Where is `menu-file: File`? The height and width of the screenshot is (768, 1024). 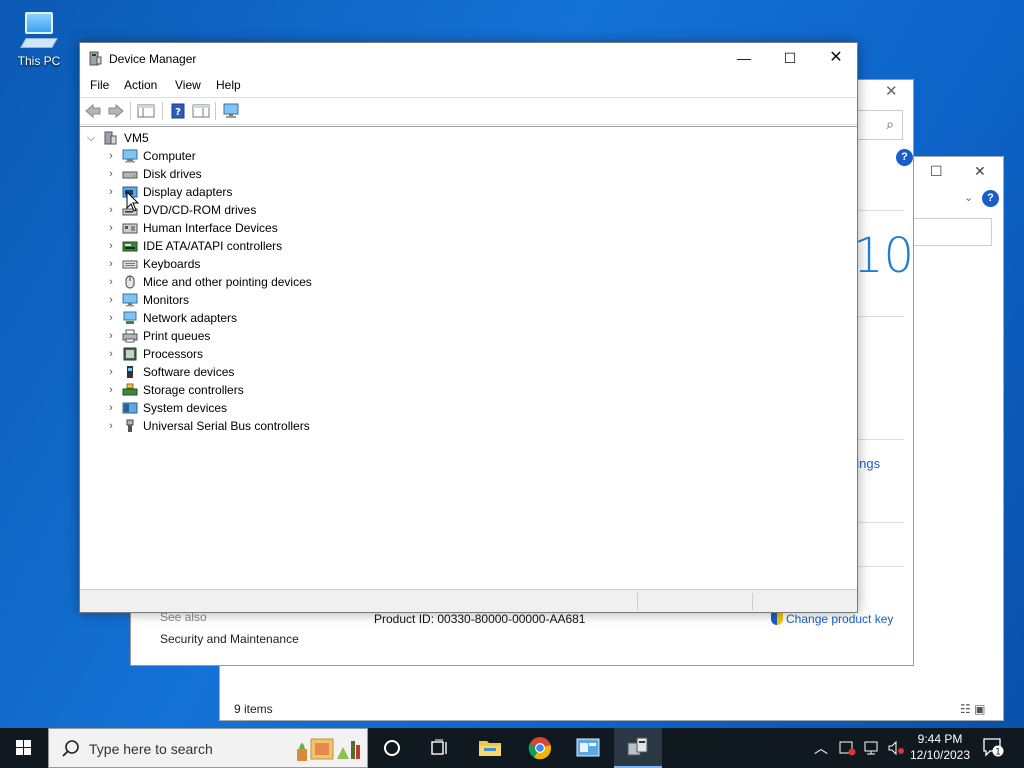 menu-file: File is located at coordinates (99, 85).